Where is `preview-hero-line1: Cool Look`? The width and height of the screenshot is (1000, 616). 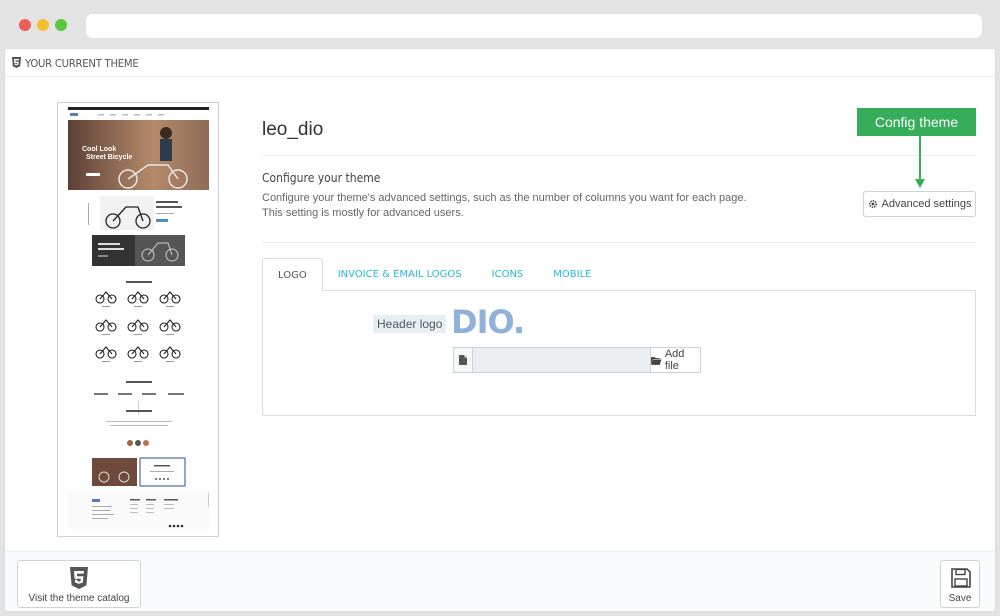
preview-hero-line1: Cool Look is located at coordinates (99, 149).